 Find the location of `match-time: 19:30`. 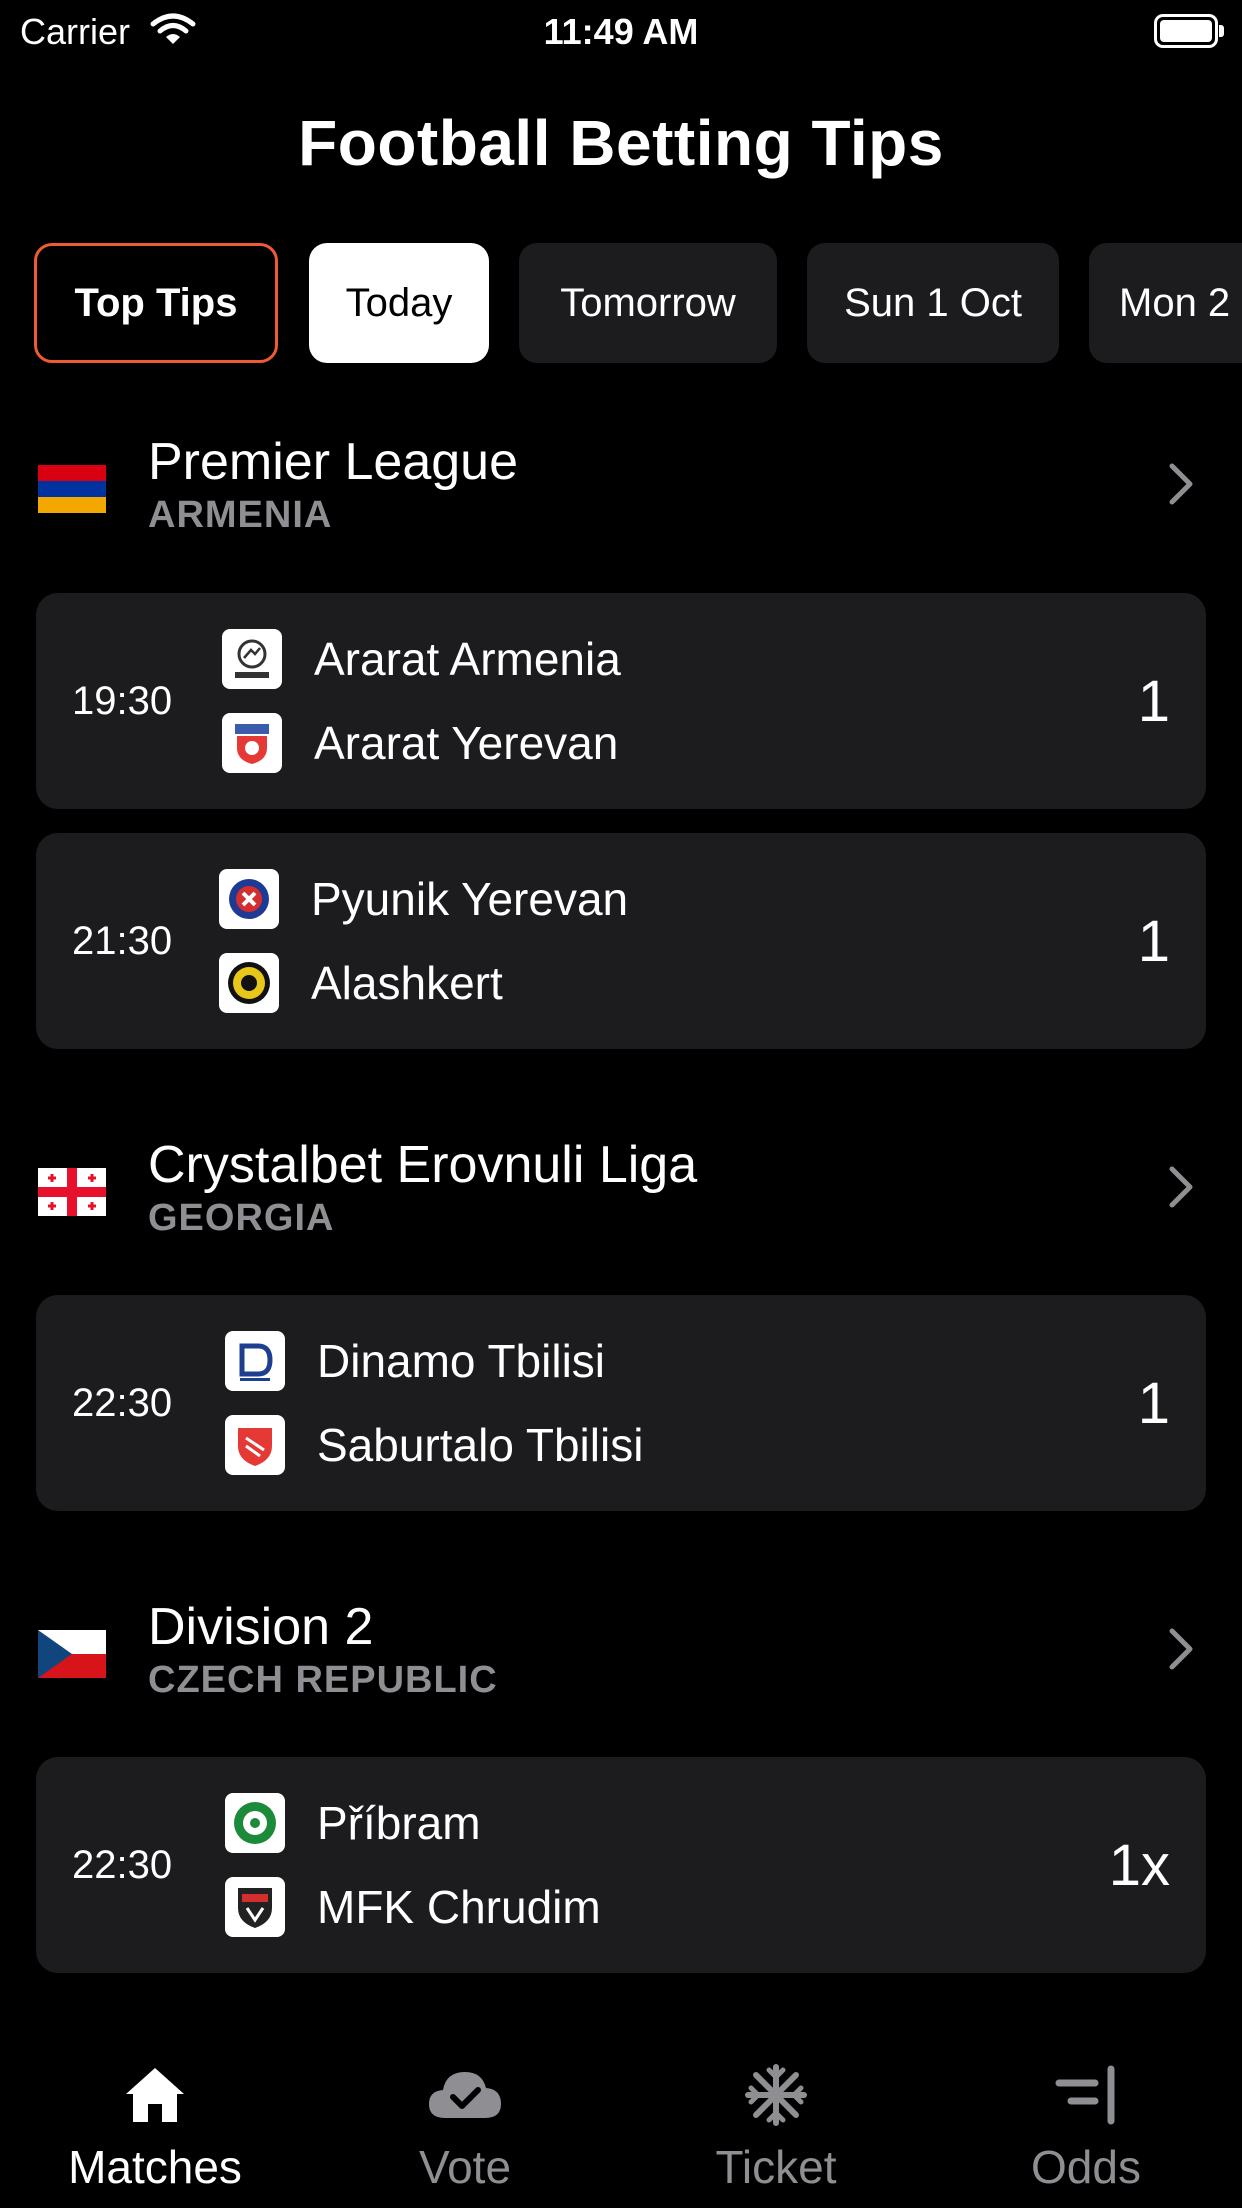

match-time: 19:30 is located at coordinates (122, 700).